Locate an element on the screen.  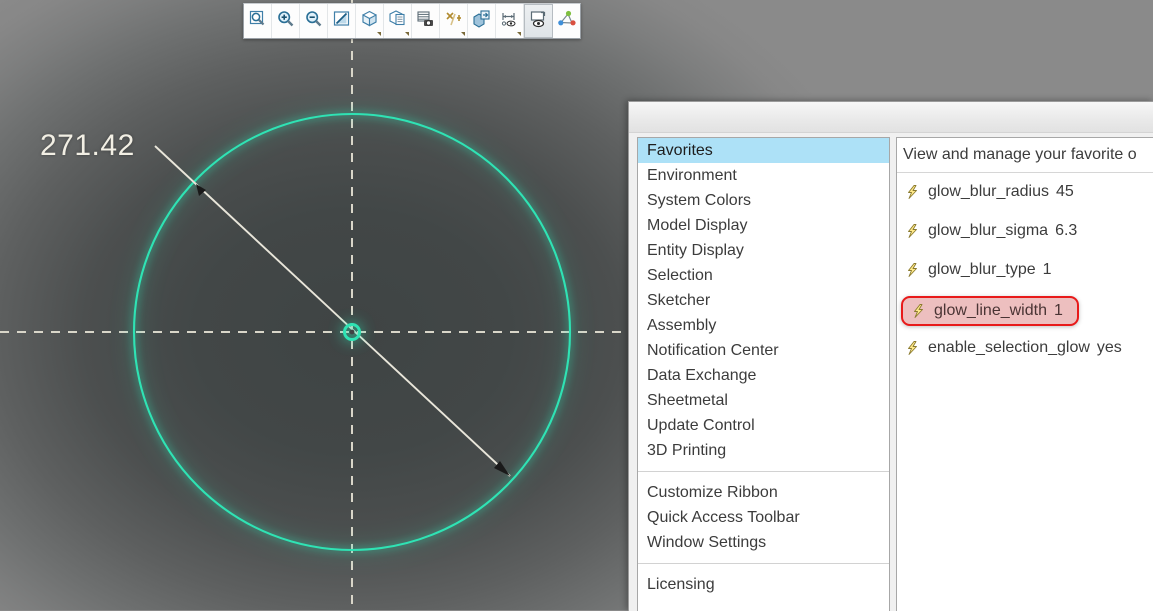
setting-name: glow_blur_radius is located at coordinates (988, 191).